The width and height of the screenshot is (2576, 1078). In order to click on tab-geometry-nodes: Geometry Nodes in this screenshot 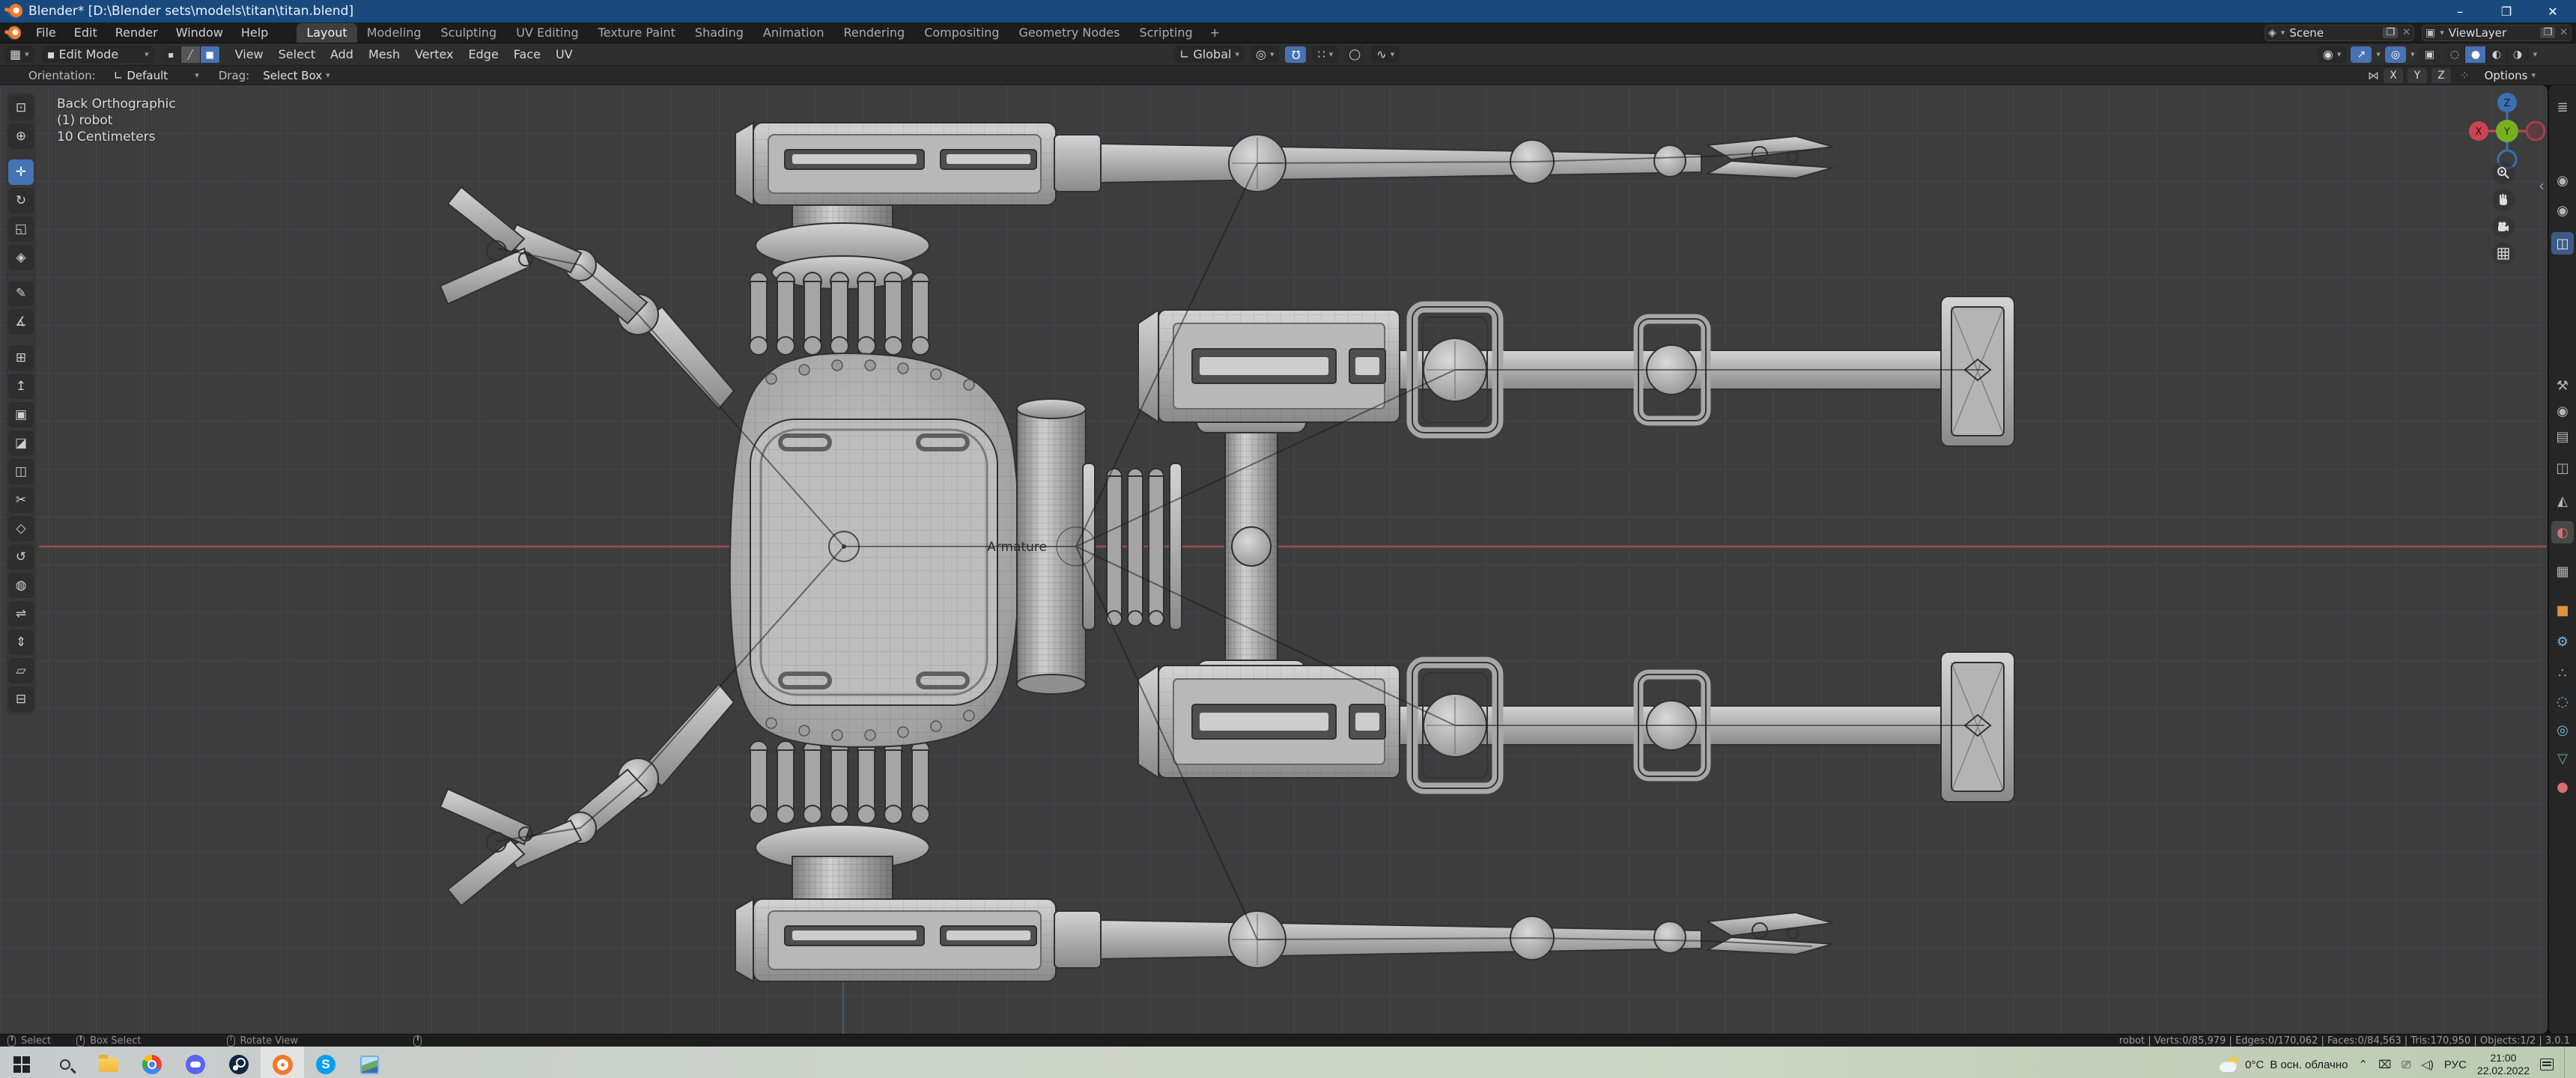, I will do `click(1069, 33)`.